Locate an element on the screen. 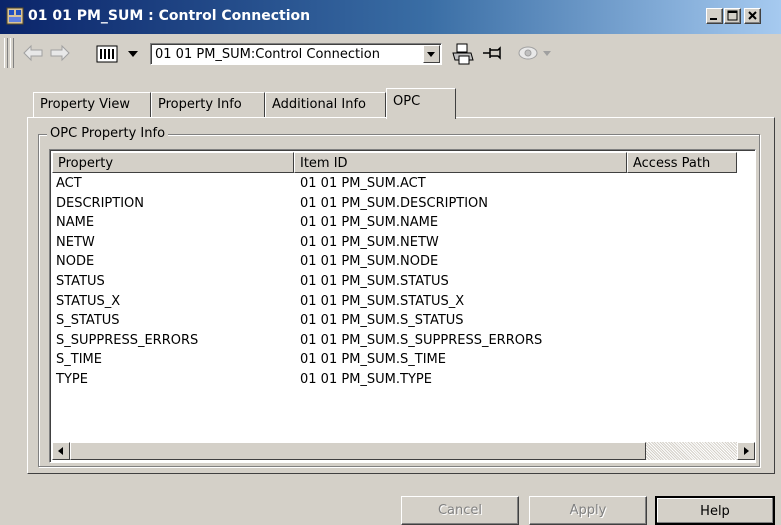 This screenshot has height=525, width=781. group-label: OPC Property Info is located at coordinates (108, 133).